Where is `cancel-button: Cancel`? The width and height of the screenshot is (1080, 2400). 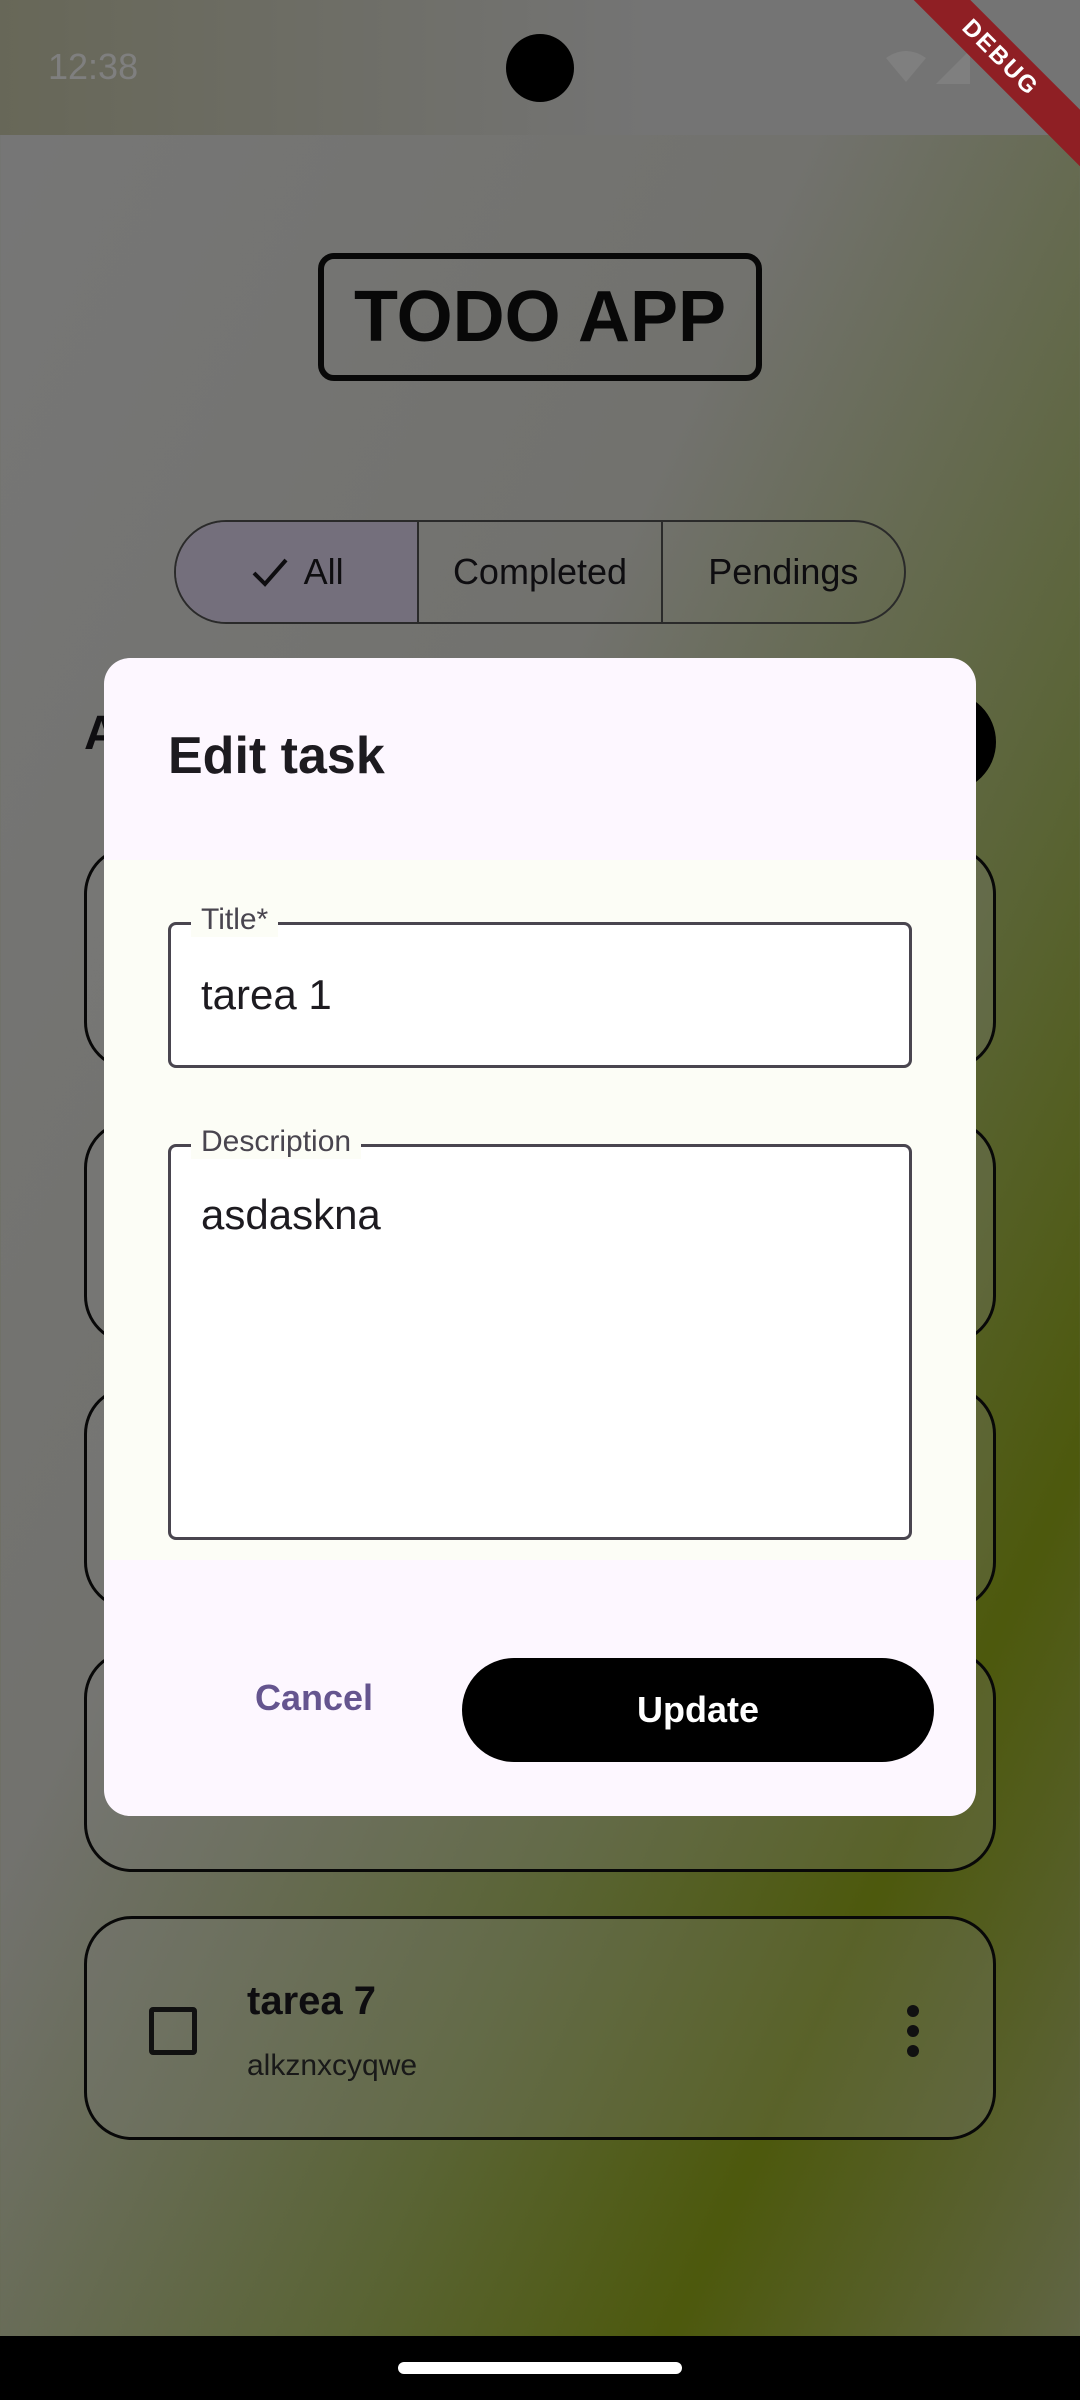 cancel-button: Cancel is located at coordinates (314, 1698).